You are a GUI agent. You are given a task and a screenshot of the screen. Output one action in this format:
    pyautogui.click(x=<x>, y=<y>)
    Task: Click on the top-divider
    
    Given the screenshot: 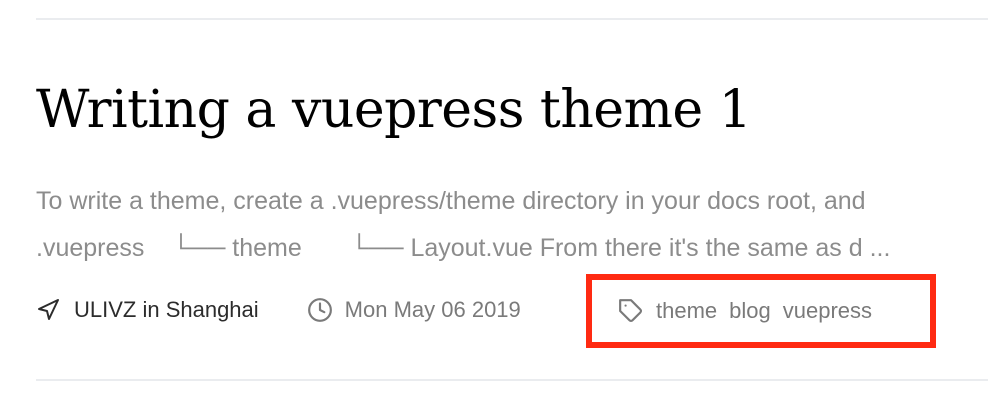 What is the action you would take?
    pyautogui.click(x=512, y=19)
    